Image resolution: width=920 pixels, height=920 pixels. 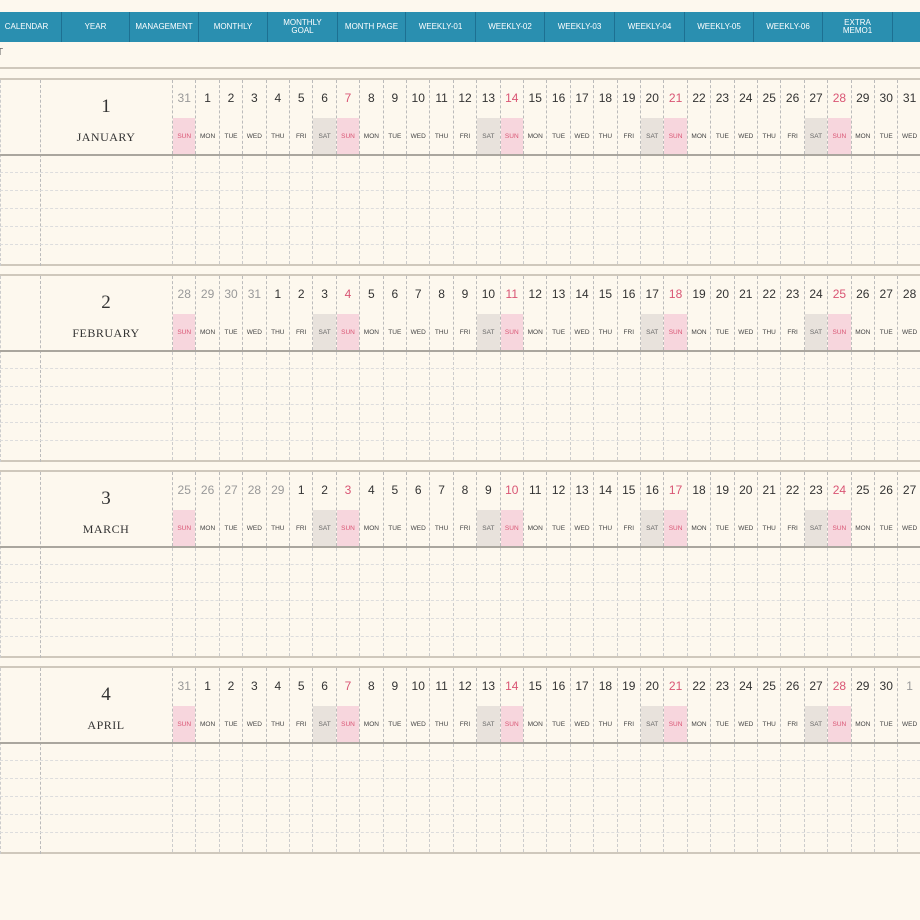 I want to click on day-cell: 14 WED, so click(x=581, y=313).